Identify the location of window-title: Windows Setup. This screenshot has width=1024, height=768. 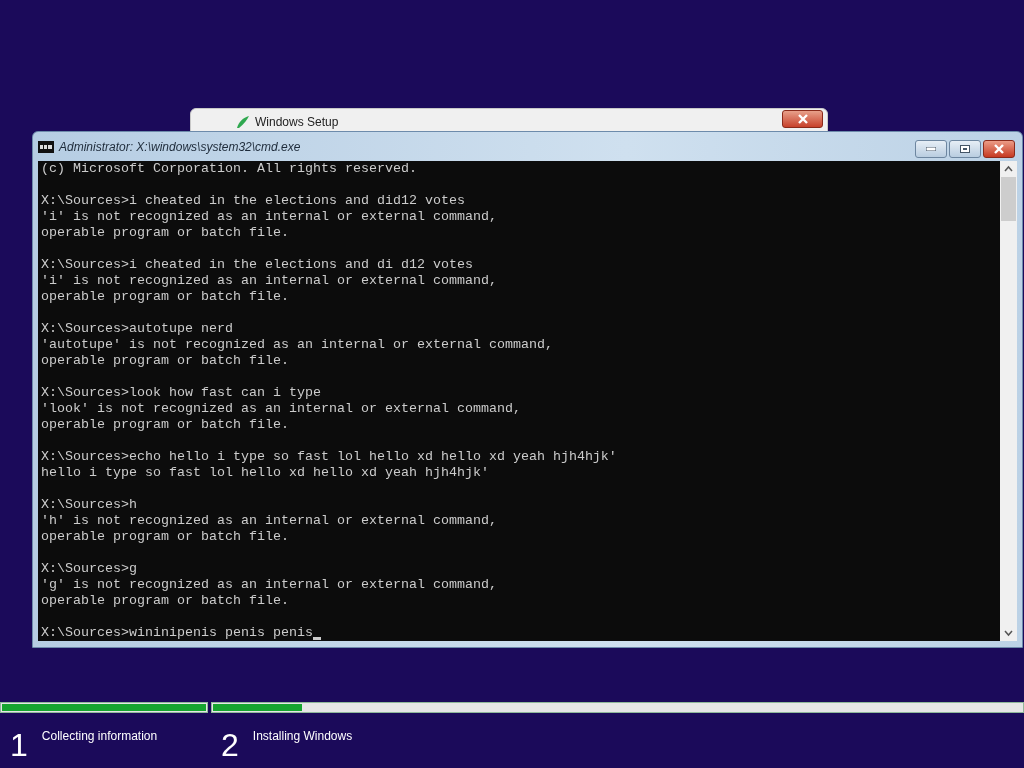
(297, 122).